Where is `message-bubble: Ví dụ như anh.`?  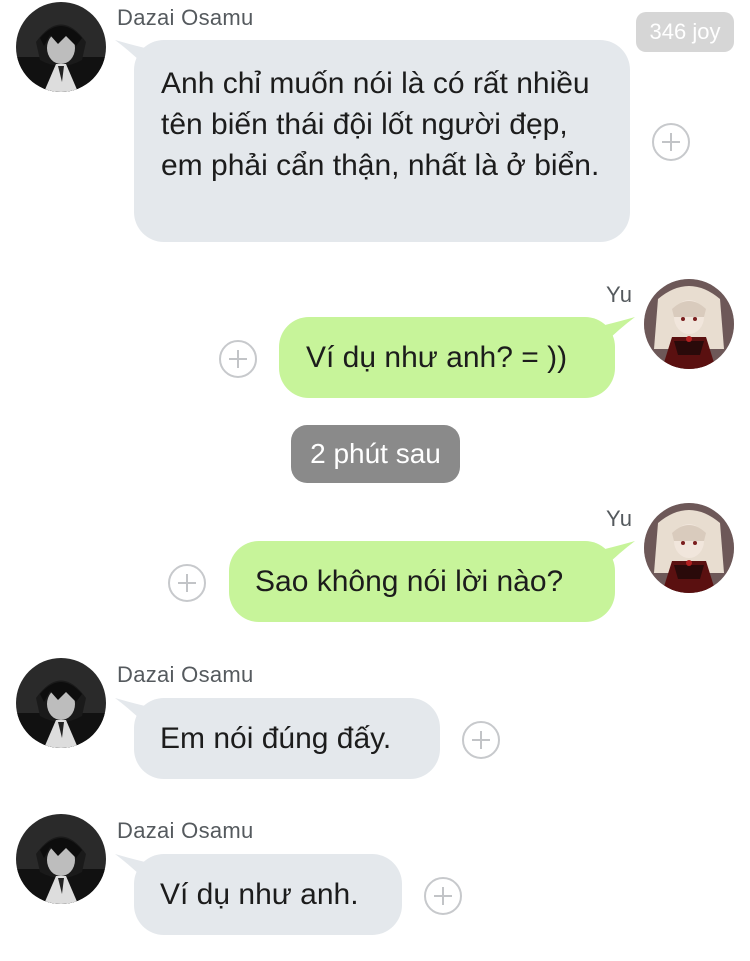 message-bubble: Ví dụ như anh. is located at coordinates (268, 894).